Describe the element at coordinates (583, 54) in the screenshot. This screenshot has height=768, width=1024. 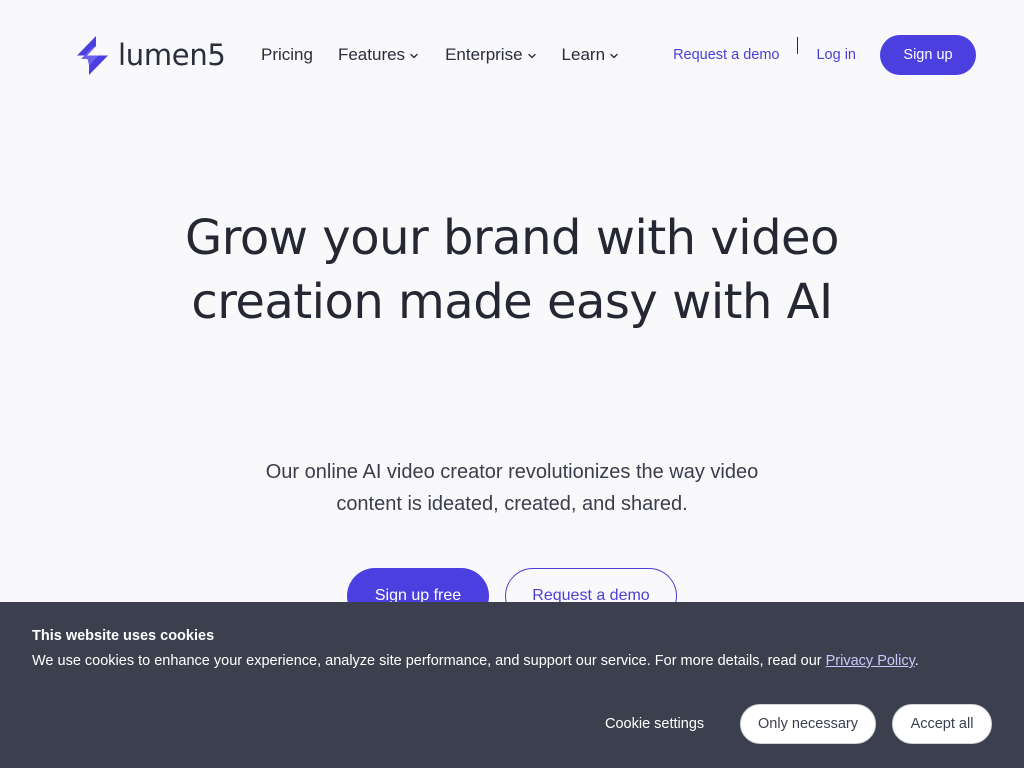
I see `nav-item-label: Learn` at that location.